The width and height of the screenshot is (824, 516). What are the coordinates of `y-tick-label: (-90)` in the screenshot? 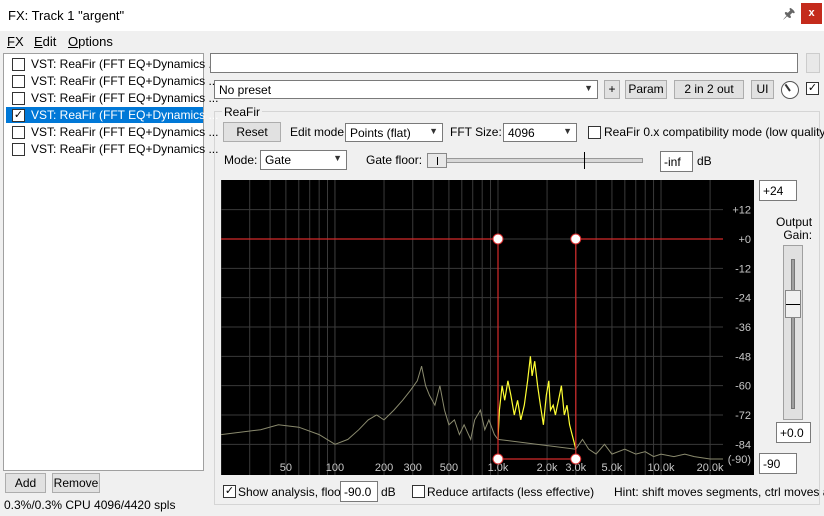 It's located at (739, 460).